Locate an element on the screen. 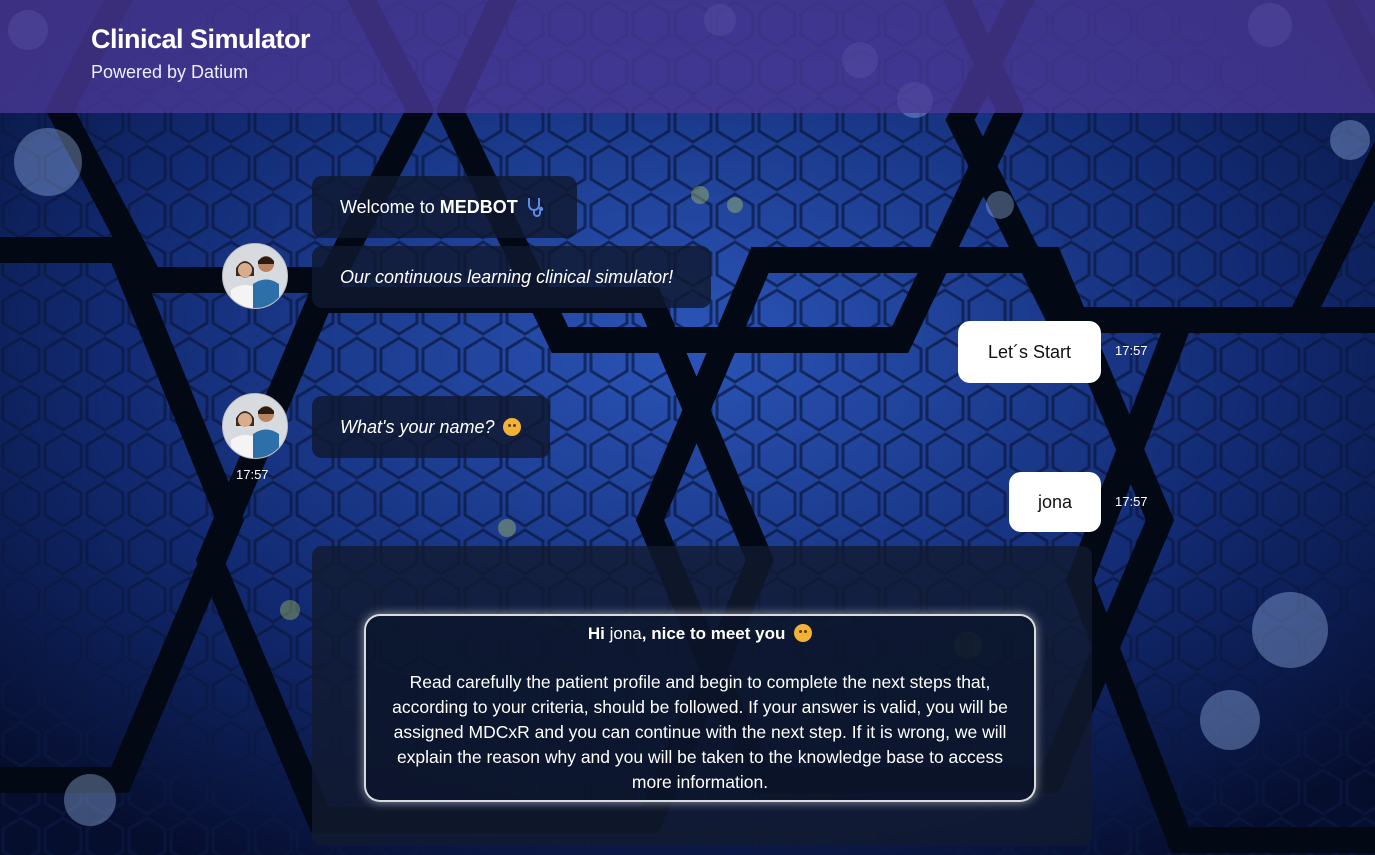  app-title: Clinical Simulator is located at coordinates (201, 39).